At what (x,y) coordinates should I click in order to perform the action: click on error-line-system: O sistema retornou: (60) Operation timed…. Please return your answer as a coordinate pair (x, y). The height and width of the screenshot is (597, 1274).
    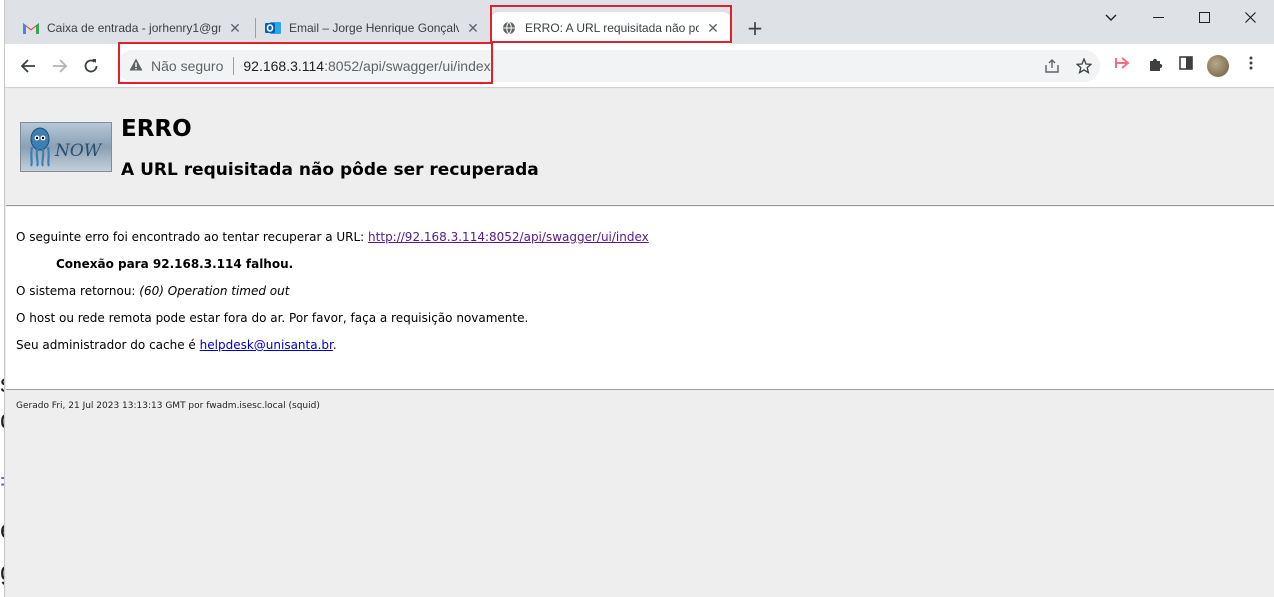
    Looking at the image, I should click on (152, 291).